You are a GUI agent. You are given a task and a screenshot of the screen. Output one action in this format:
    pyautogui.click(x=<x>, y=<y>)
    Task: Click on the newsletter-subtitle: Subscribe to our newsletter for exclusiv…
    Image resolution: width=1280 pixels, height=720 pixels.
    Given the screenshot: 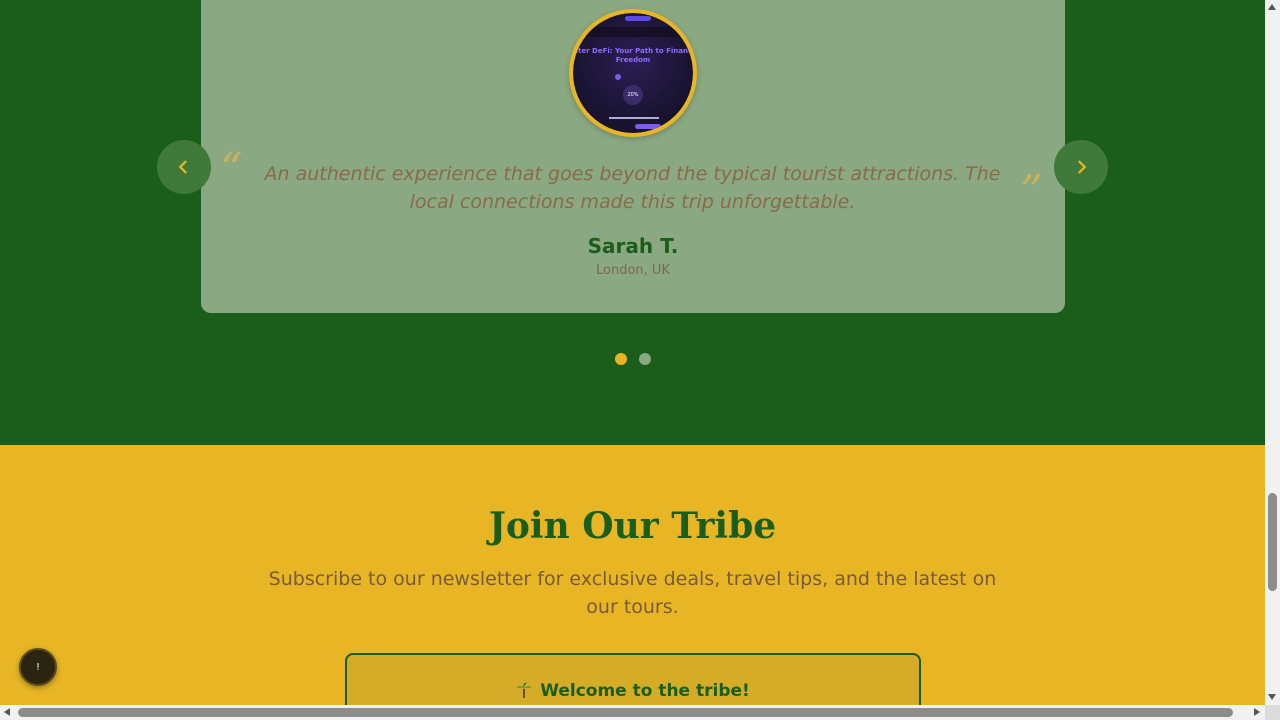 What is the action you would take?
    pyautogui.click(x=632, y=593)
    